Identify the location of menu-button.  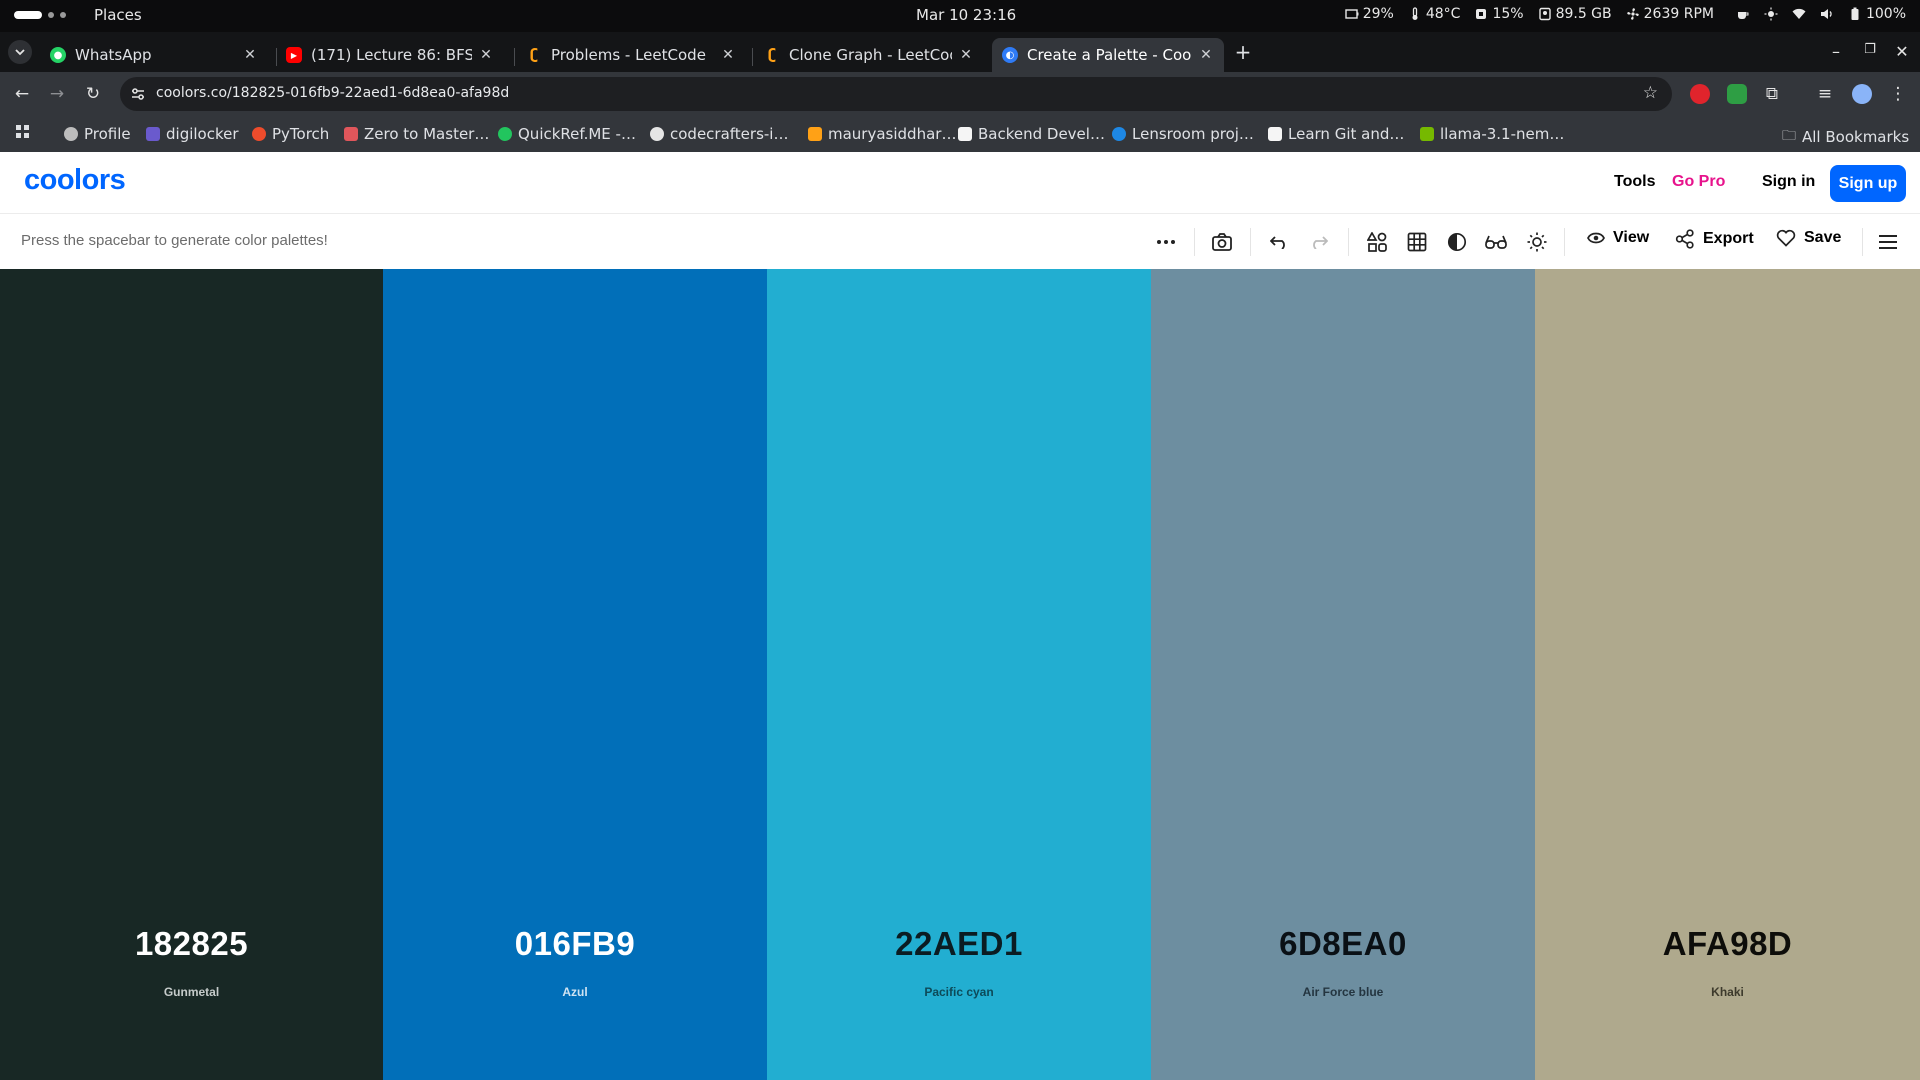
(1888, 242).